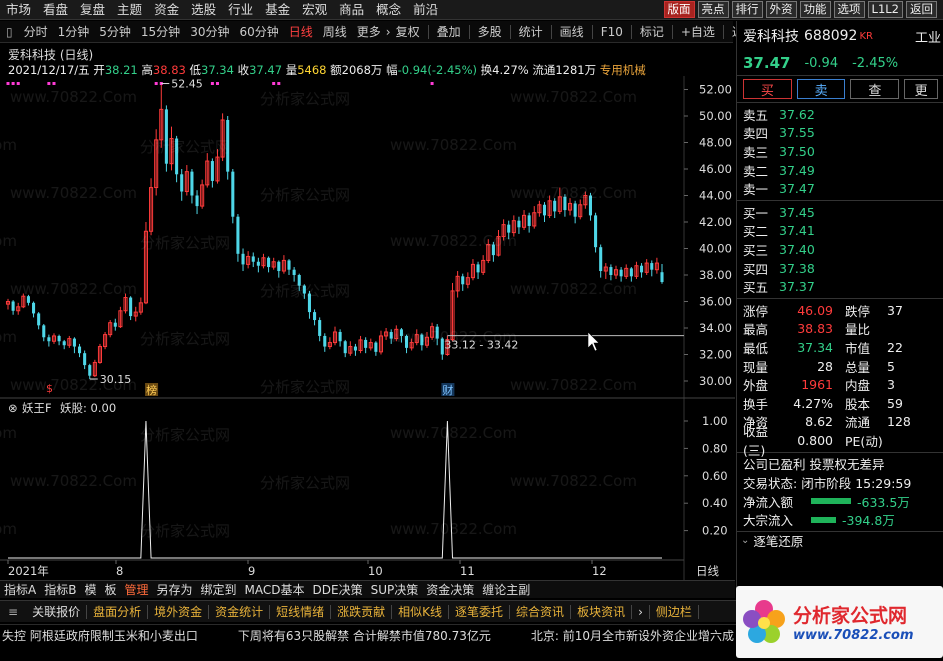 The image size is (943, 661). Describe the element at coordinates (713, 9) in the screenshot. I see `function-button: 亮点` at that location.